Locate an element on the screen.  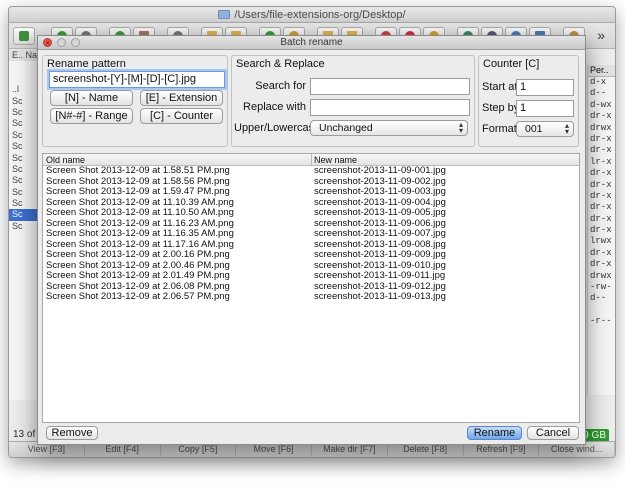
zoom-window-icon is located at coordinates (75, 42).